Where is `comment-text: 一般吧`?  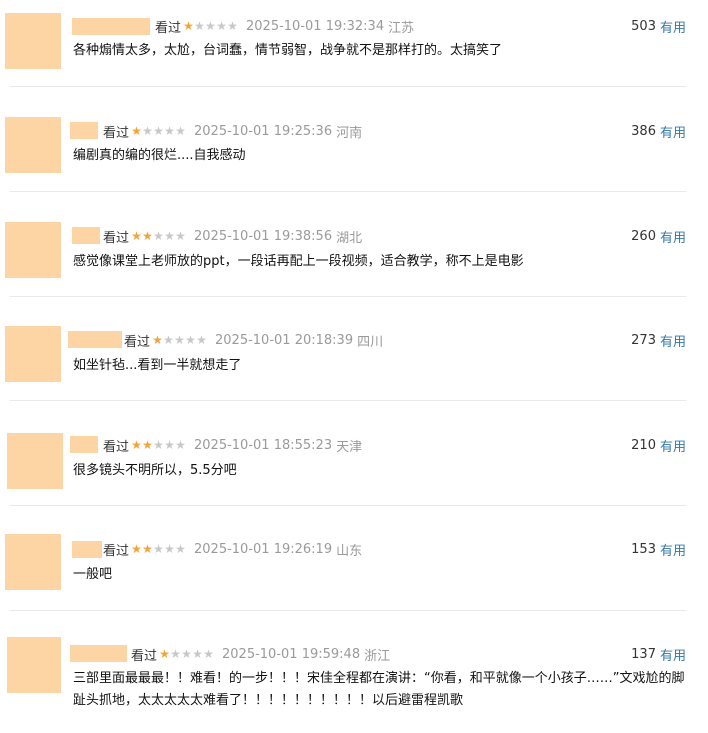 comment-text: 一般吧 is located at coordinates (93, 574).